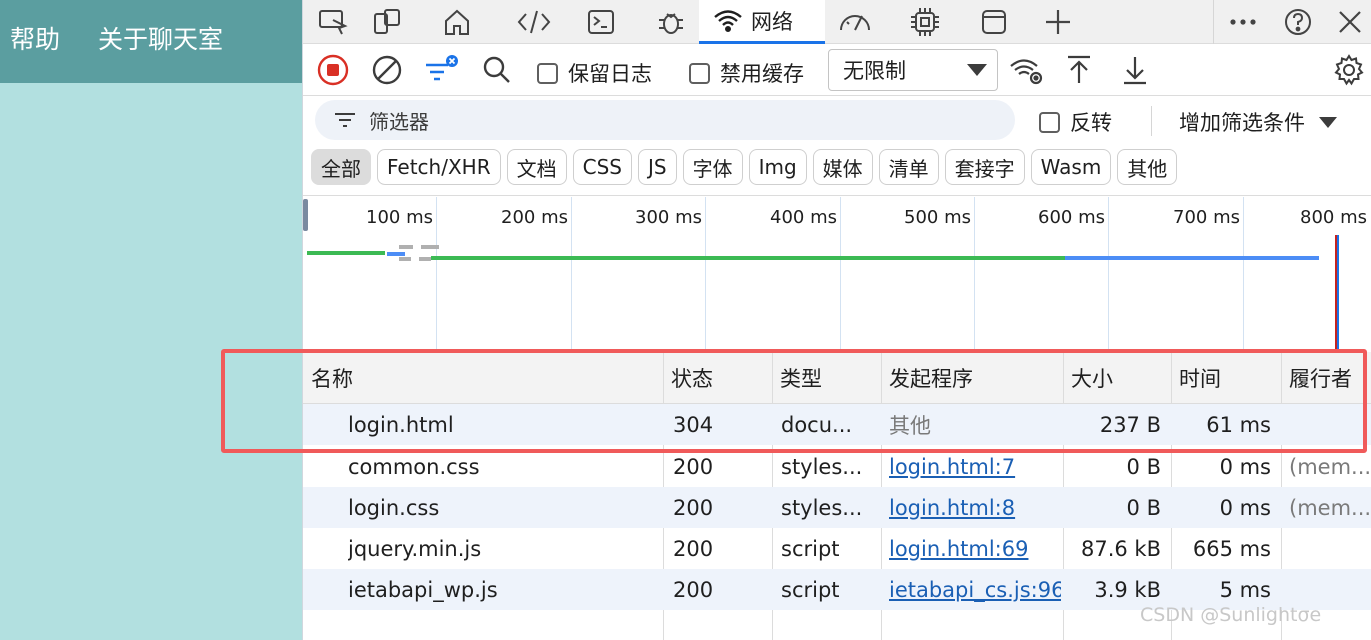 The width and height of the screenshot is (1371, 640). What do you see at coordinates (534, 22) in the screenshot?
I see `sources-icon` at bounding box center [534, 22].